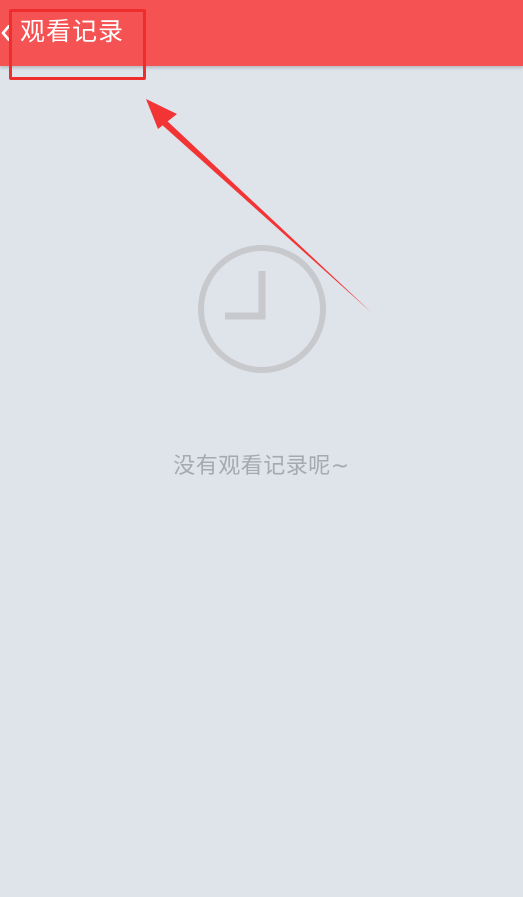  Describe the element at coordinates (262, 309) in the screenshot. I see `clock-icon` at that location.